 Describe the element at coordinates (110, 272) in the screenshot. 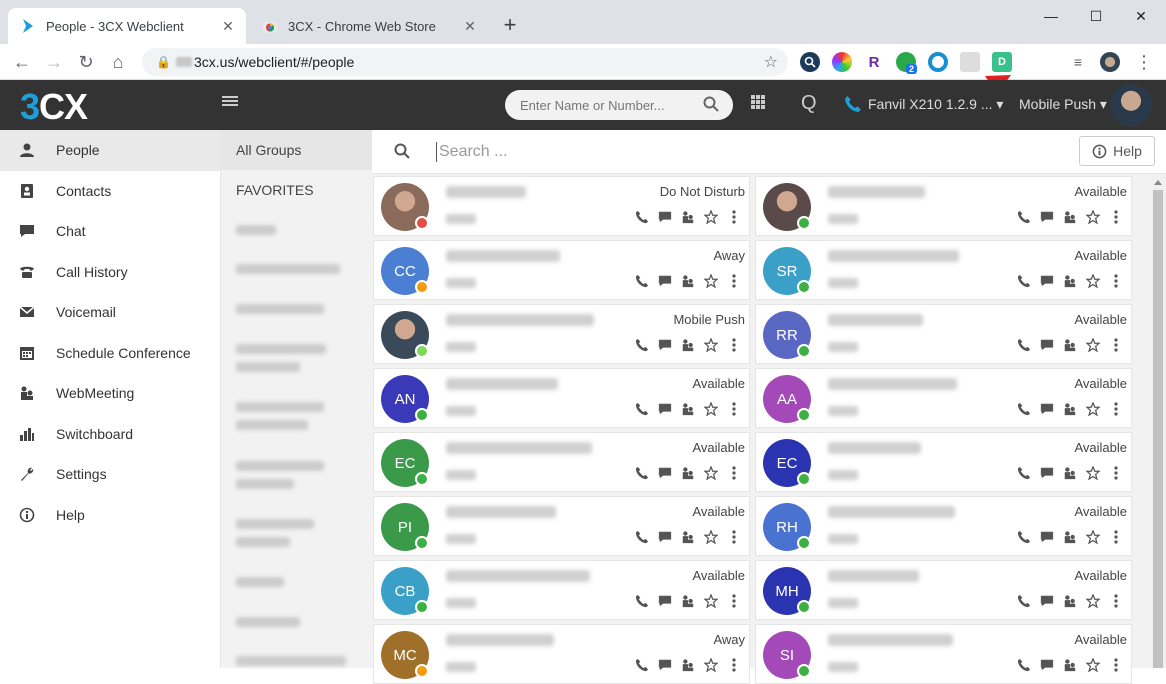

I see `sidebar-item-call-history: Call History` at that location.